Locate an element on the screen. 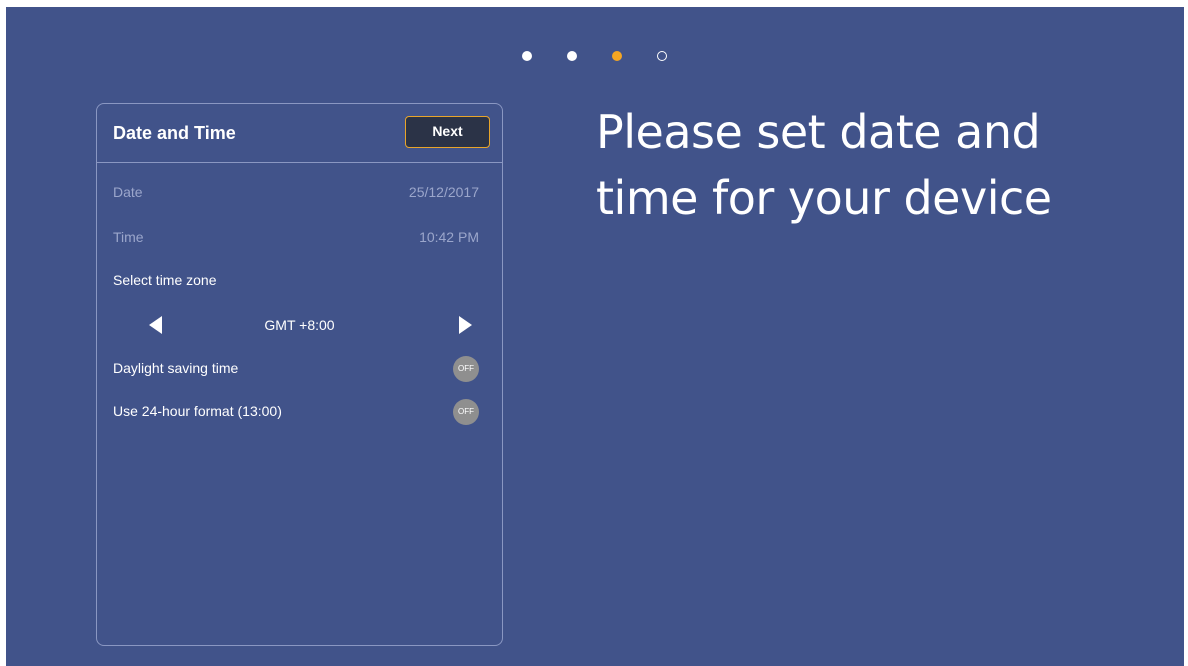  timezone-value: GMT +8:00 is located at coordinates (299, 325).